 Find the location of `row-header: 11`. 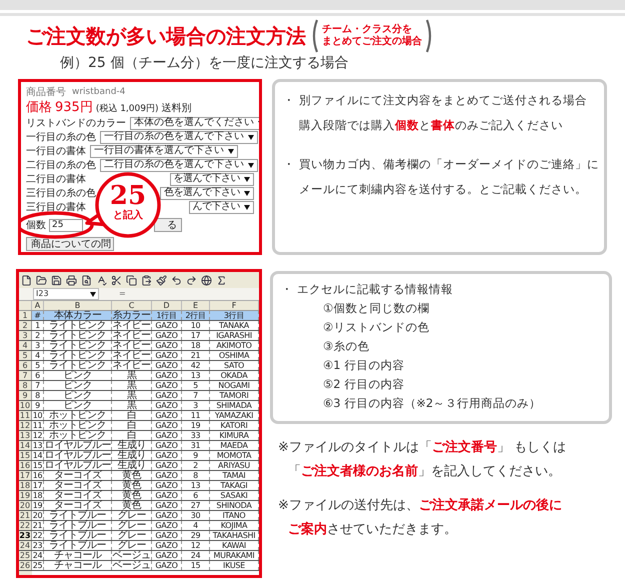

row-header: 11 is located at coordinates (25, 415).